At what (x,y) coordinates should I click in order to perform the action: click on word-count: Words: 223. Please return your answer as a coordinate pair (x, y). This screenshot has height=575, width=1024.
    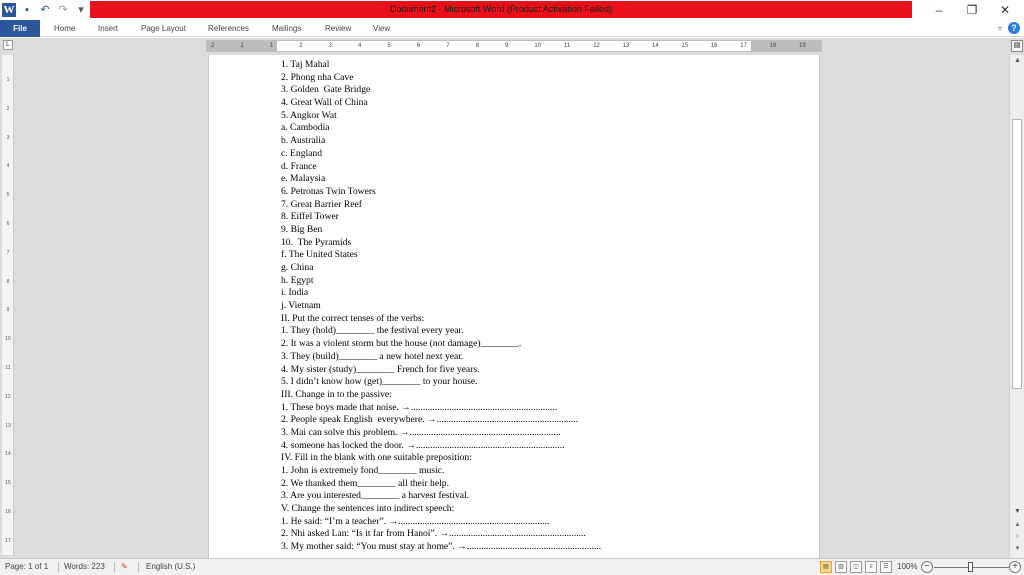
    Looking at the image, I should click on (84, 567).